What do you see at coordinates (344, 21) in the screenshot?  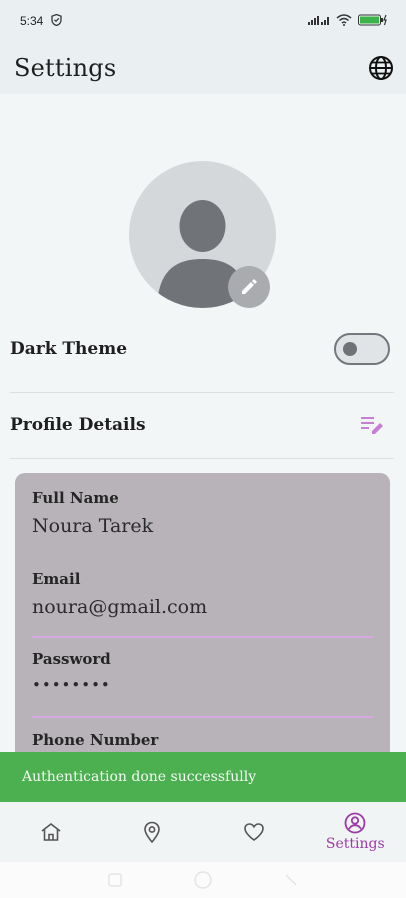 I see `wifi-icon` at bounding box center [344, 21].